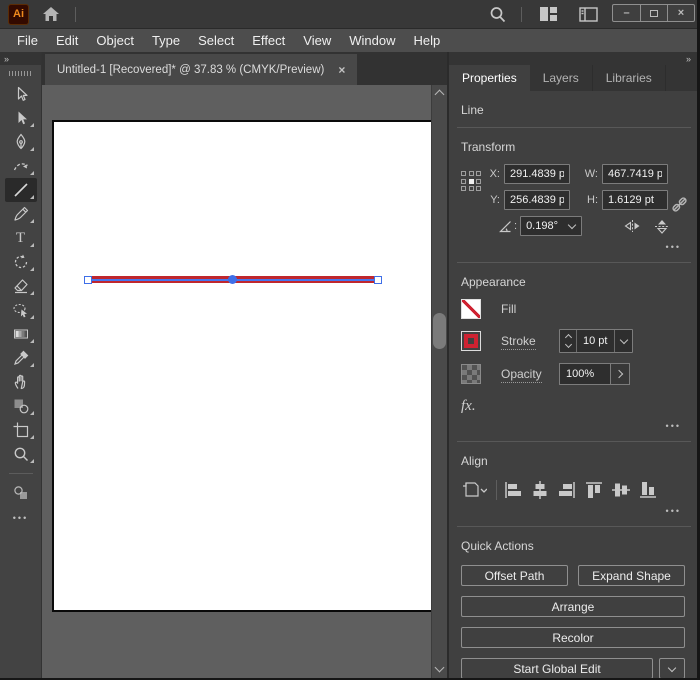  I want to click on align-to-selection-dropdown, so click(474, 490).